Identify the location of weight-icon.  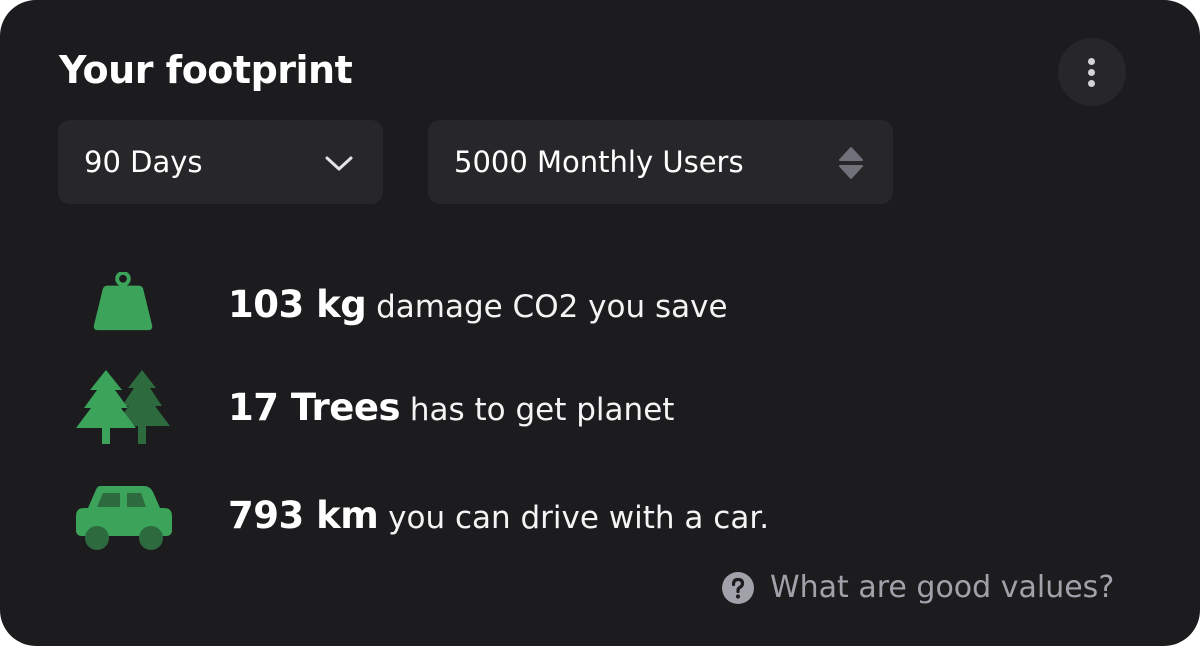
(123, 301).